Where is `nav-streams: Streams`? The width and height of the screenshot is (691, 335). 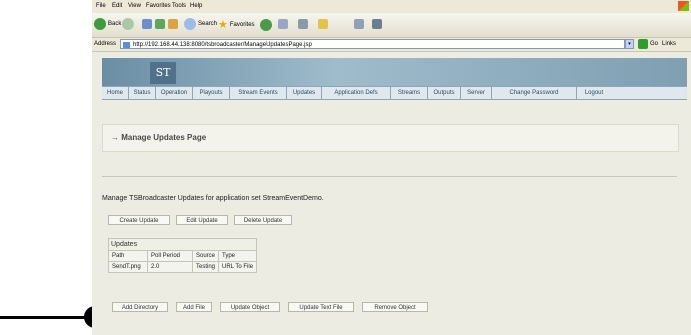 nav-streams: Streams is located at coordinates (409, 93).